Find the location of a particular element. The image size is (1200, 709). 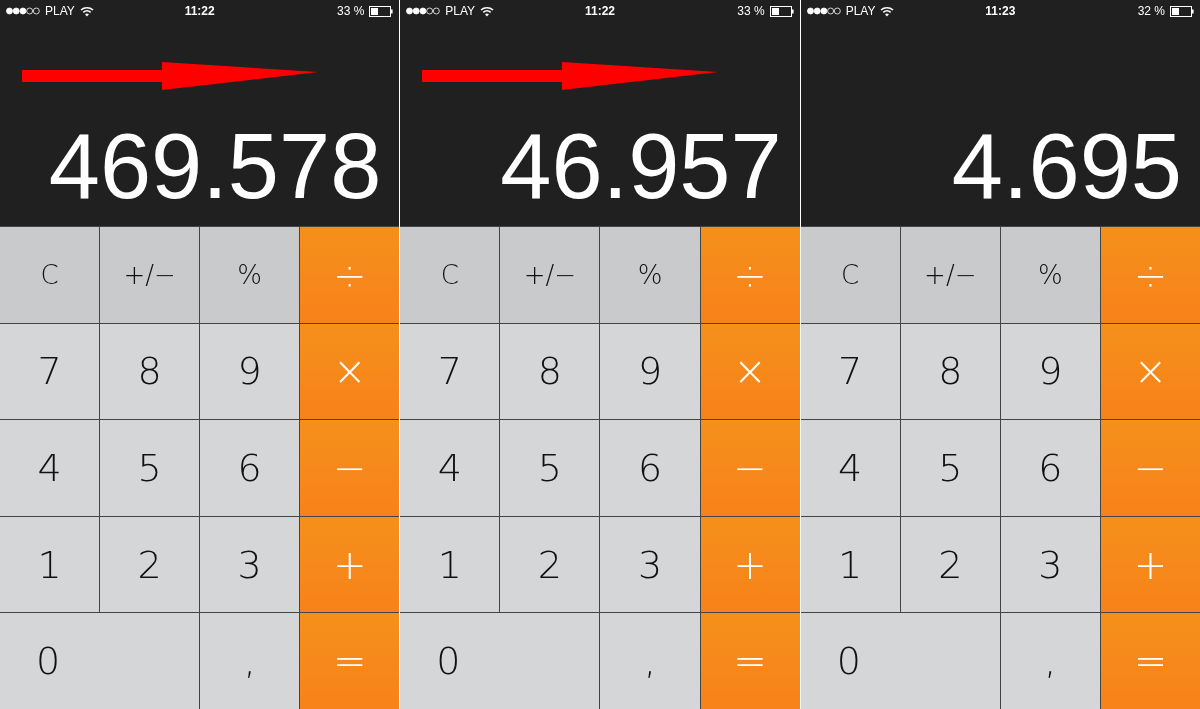

display-number: 4.695 is located at coordinates (1066, 166).